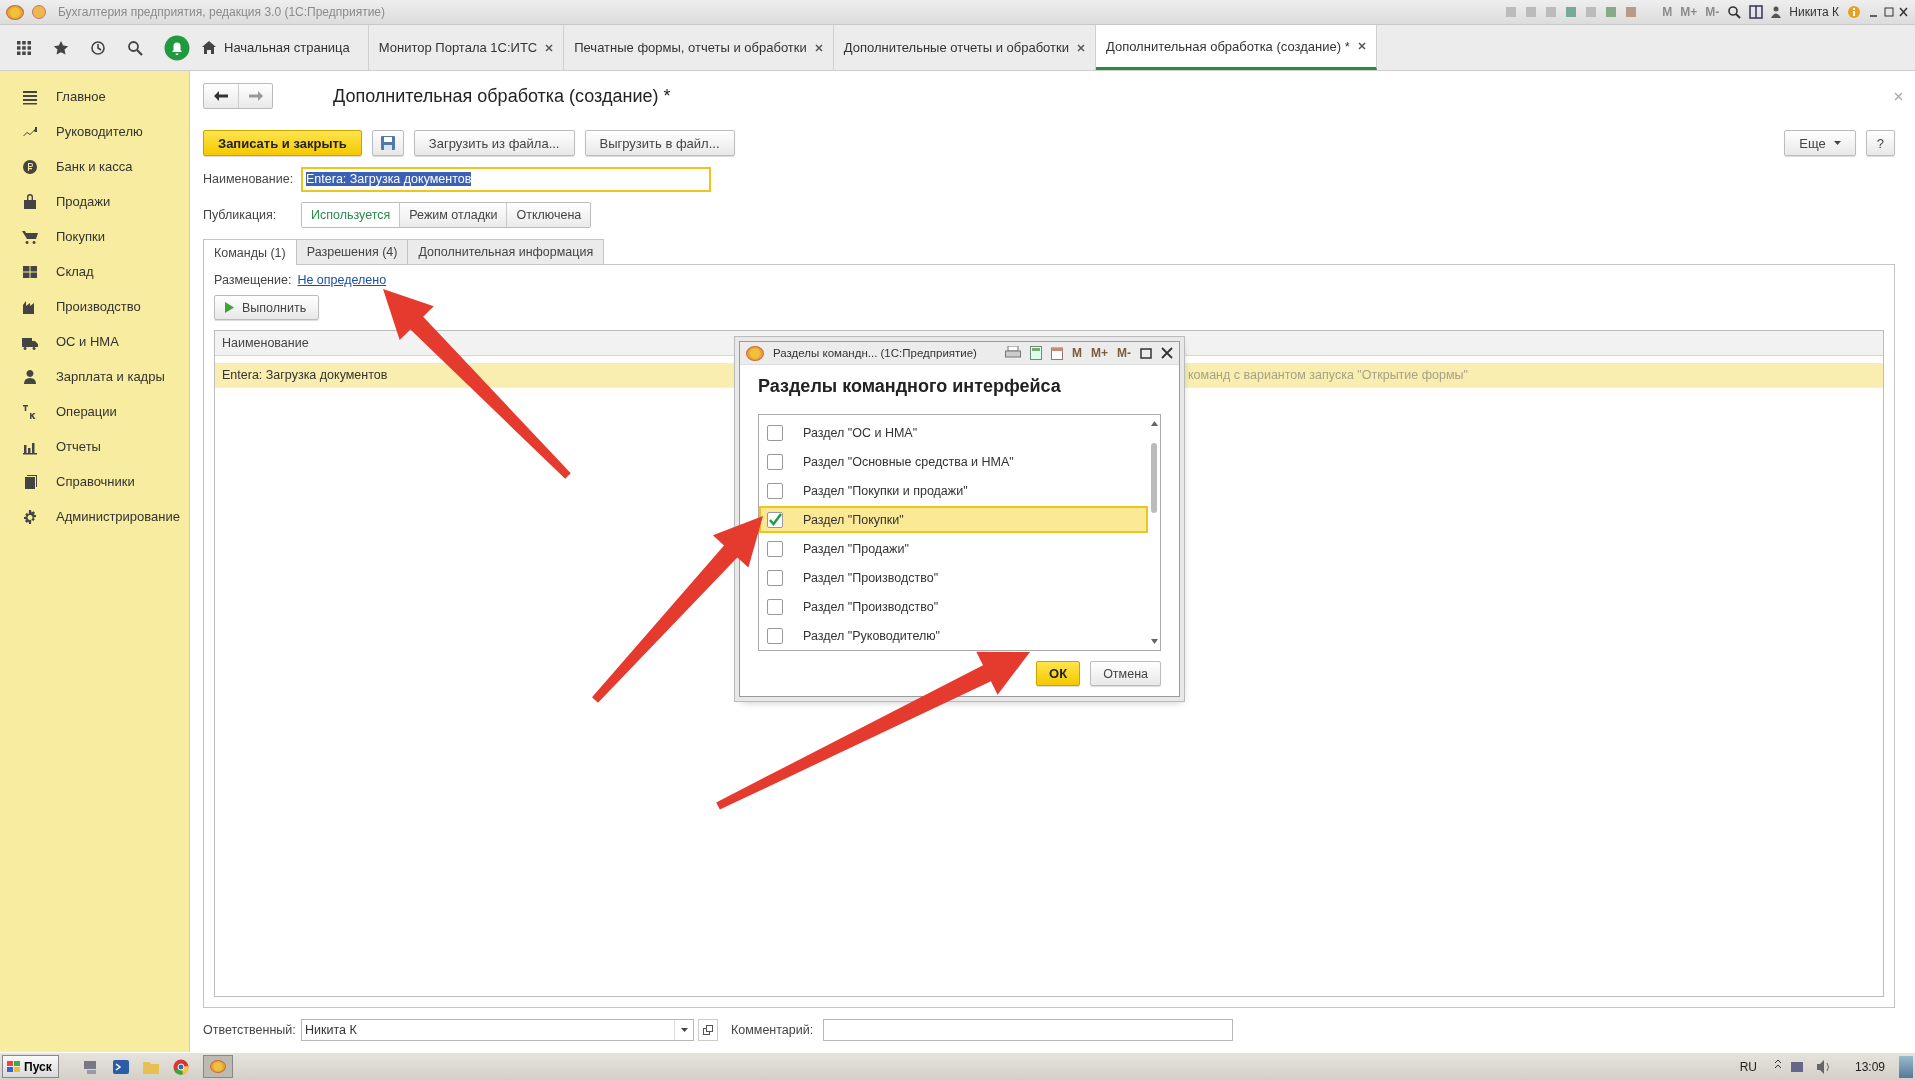 This screenshot has width=1915, height=1080. I want to click on sidebar-label: Склад, so click(75, 271).